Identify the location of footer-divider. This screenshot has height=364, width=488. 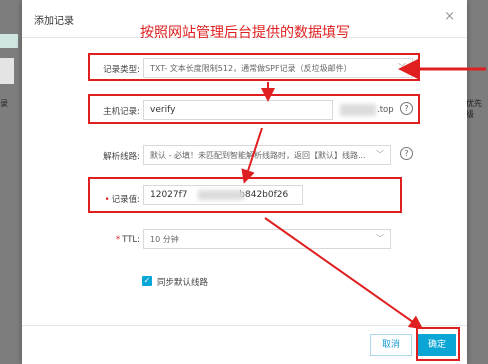
(244, 325).